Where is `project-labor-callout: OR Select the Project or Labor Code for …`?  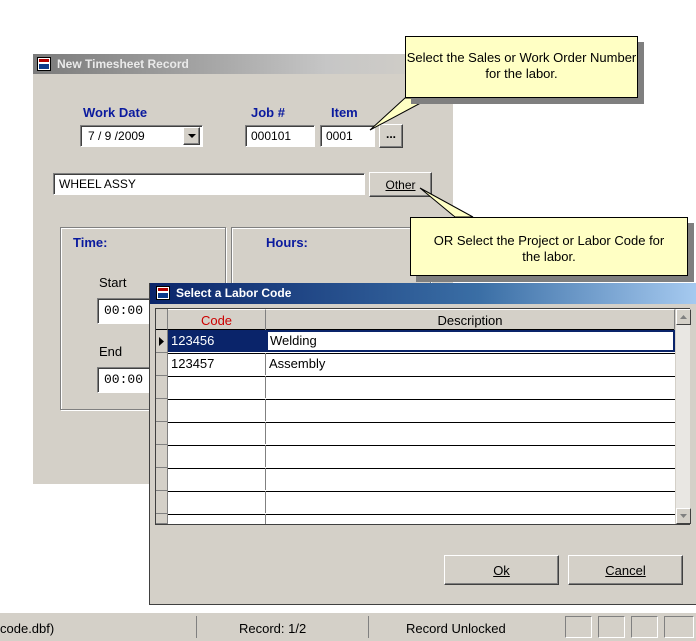 project-labor-callout: OR Select the Project or Labor Code for … is located at coordinates (549, 246).